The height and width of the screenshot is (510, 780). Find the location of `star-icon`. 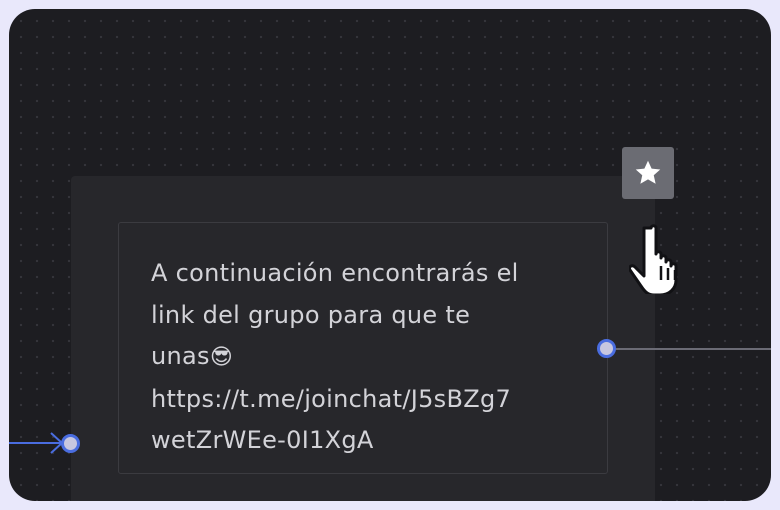

star-icon is located at coordinates (648, 172).